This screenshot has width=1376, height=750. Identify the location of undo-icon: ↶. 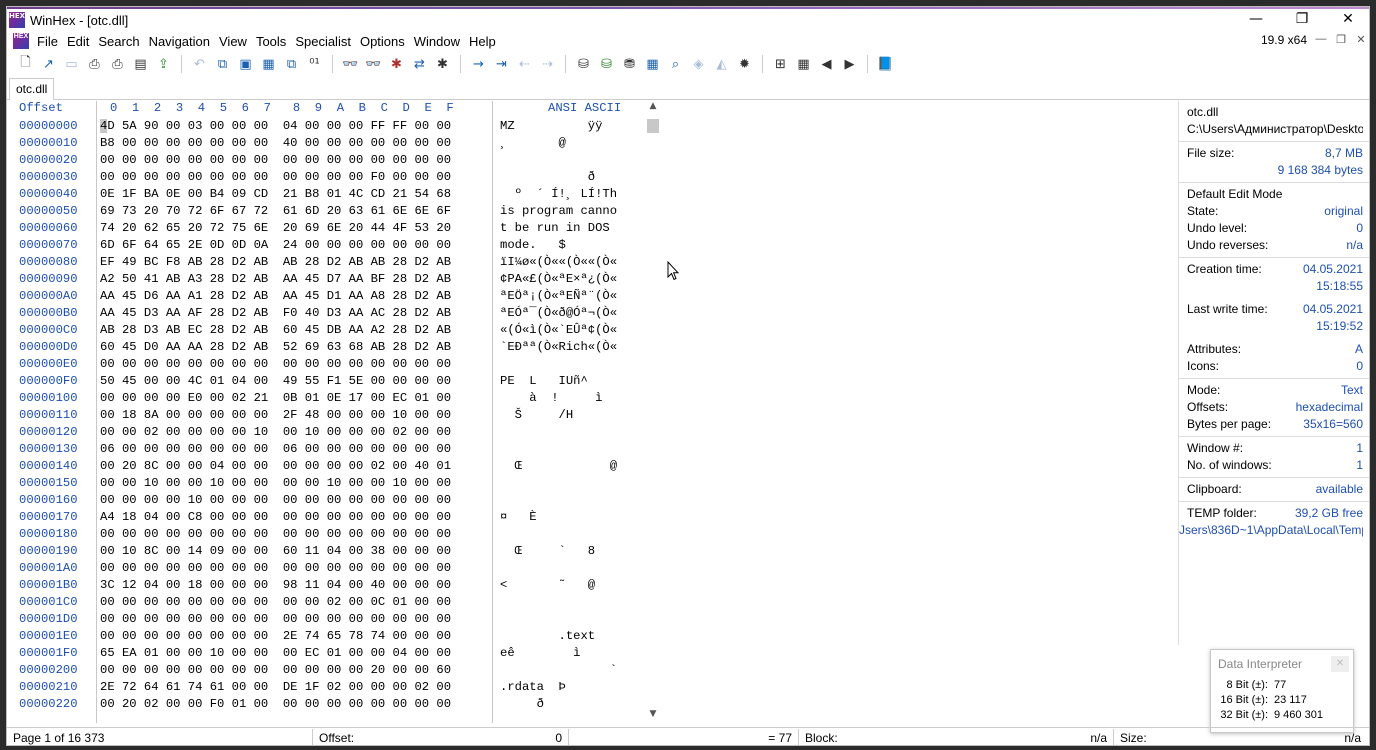
(199, 64).